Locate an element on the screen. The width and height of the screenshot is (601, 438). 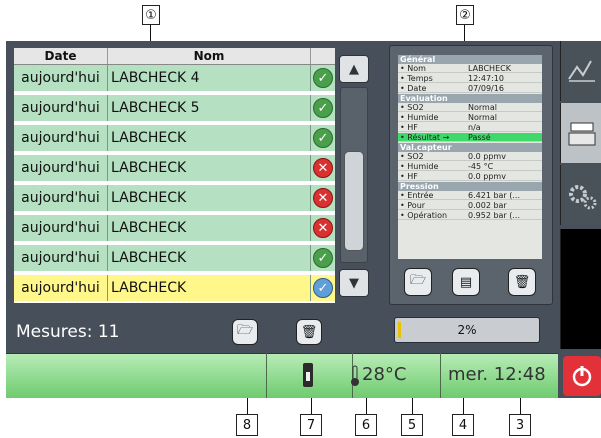
detail-value: 12:47:10 is located at coordinates (486, 78).